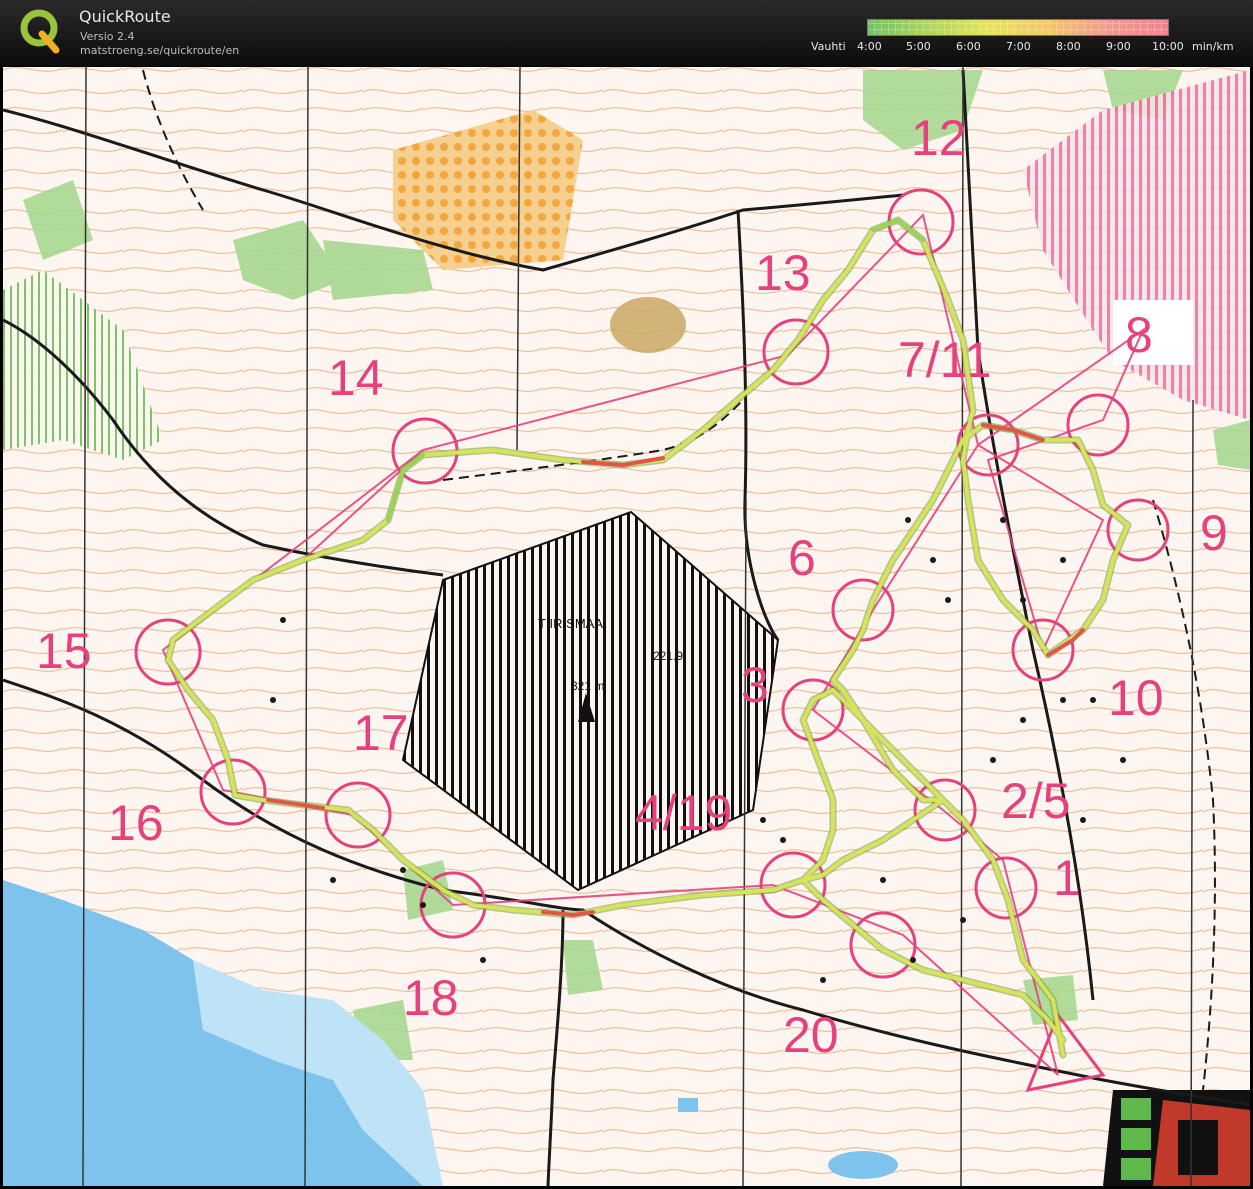 This screenshot has width=1253, height=1189. What do you see at coordinates (1067, 878) in the screenshot?
I see `control-label-1: 1` at bounding box center [1067, 878].